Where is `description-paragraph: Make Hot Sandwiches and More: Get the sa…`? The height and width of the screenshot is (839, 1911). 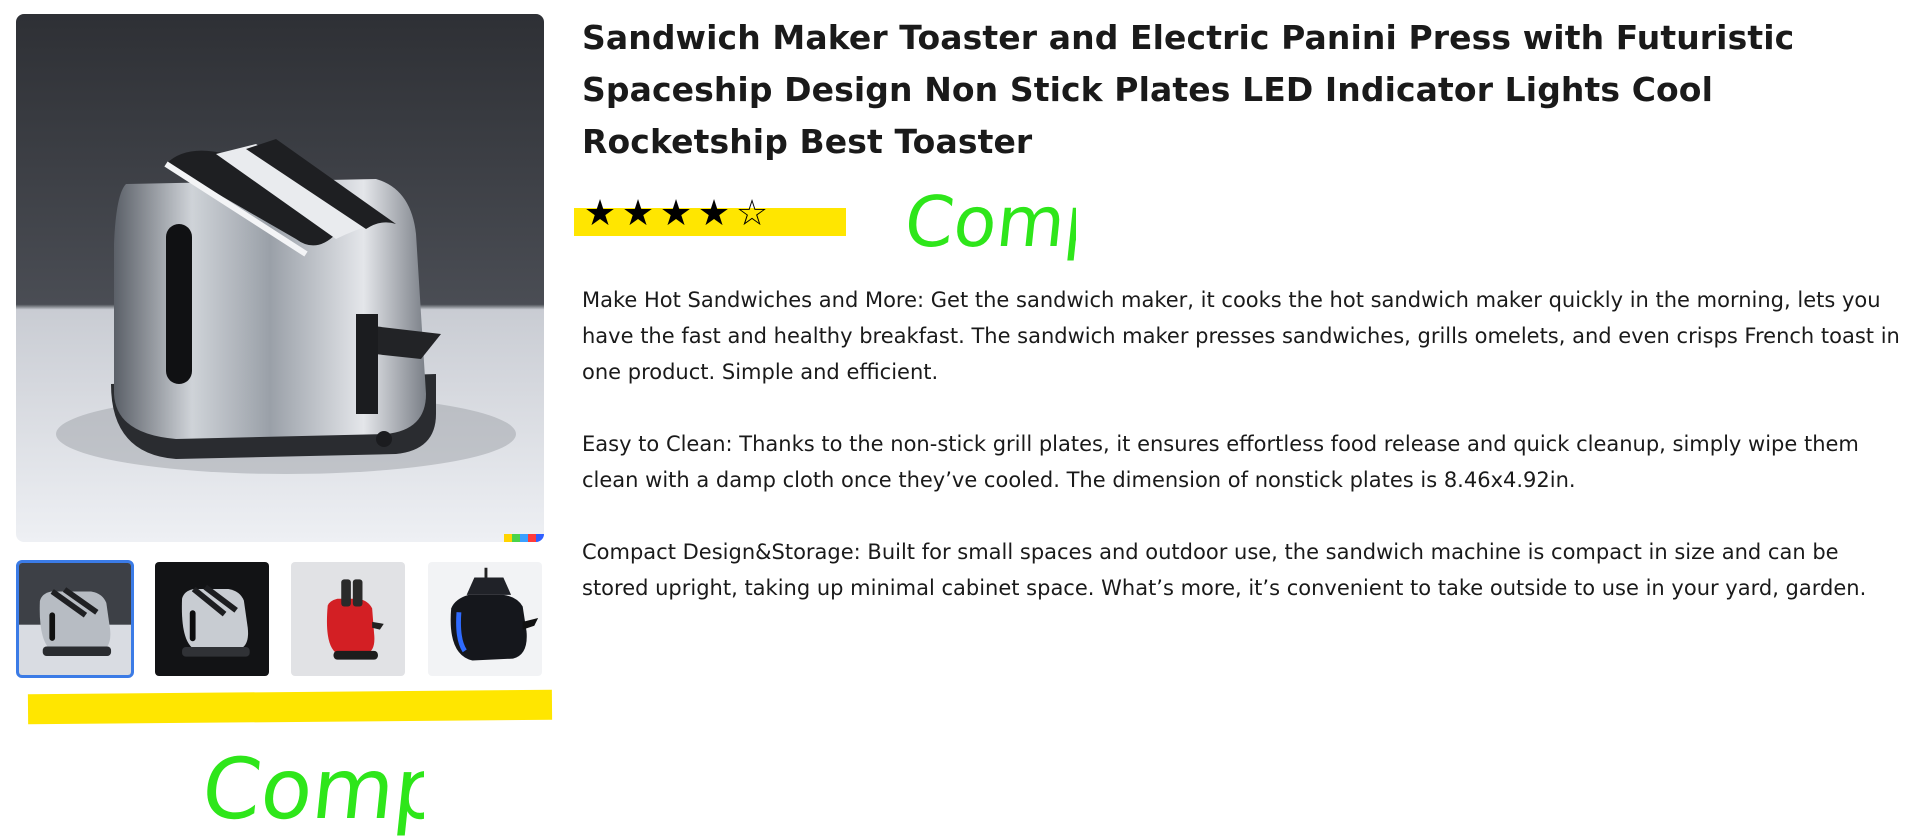 description-paragraph: Make Hot Sandwiches and More: Get the sa… is located at coordinates (1241, 336).